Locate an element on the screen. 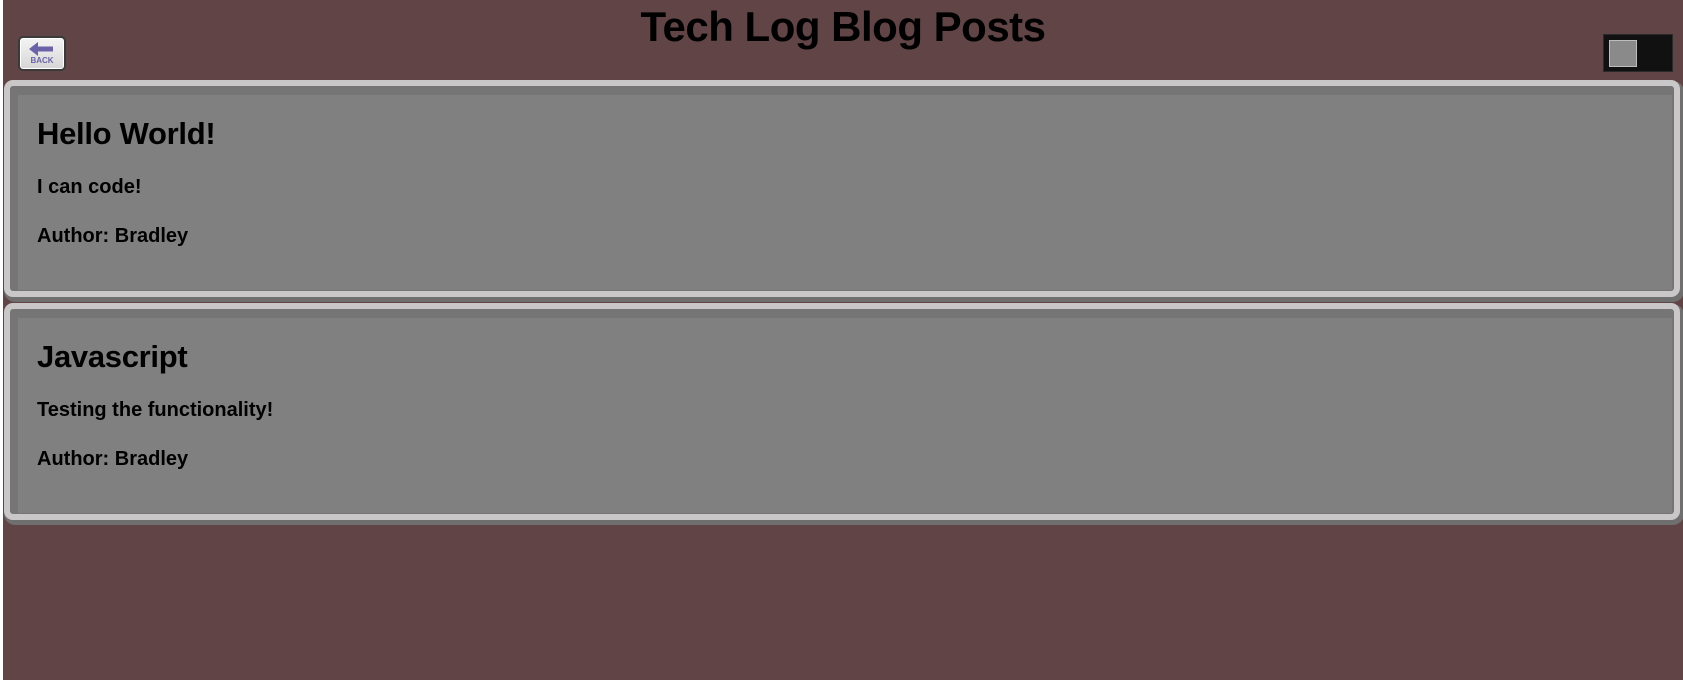 This screenshot has width=1683, height=680. arrow-left-icon is located at coordinates (42, 49).